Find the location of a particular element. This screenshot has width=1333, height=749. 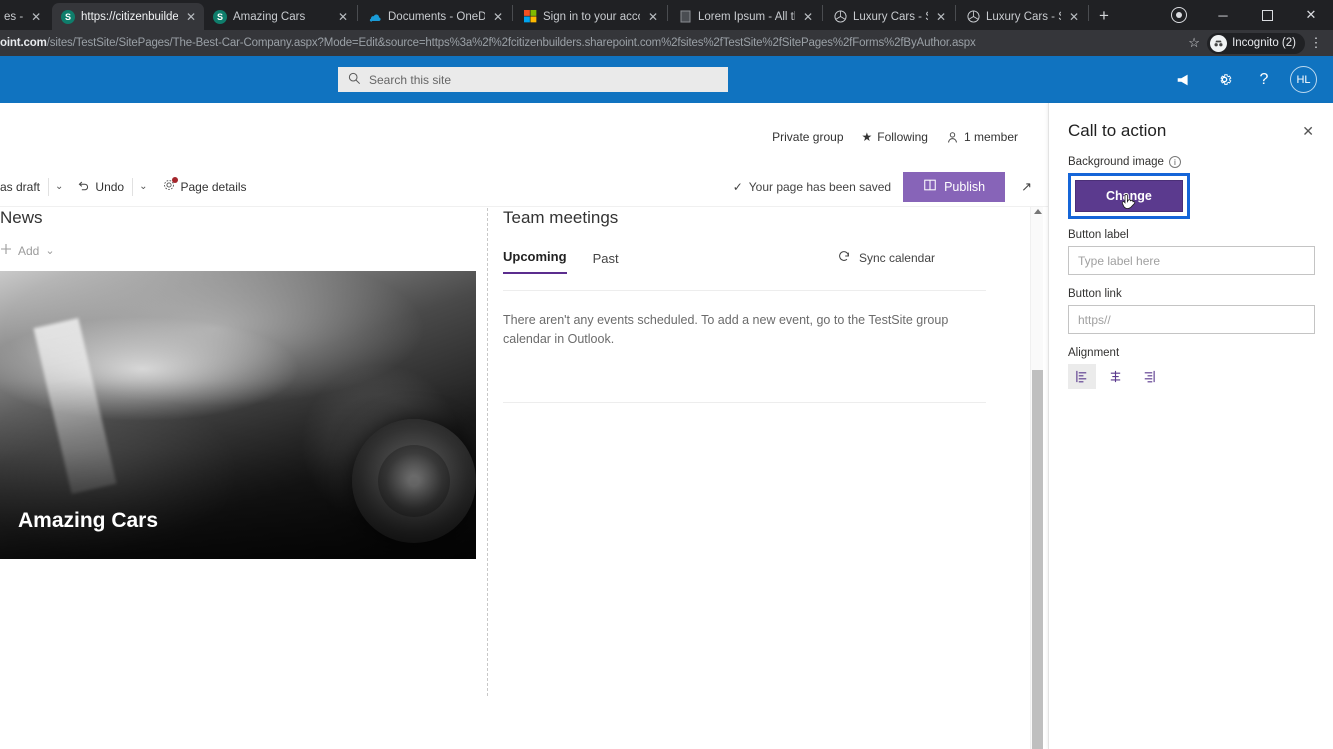

tab-title: Documents - OneDriv is located at coordinates (436, 16).